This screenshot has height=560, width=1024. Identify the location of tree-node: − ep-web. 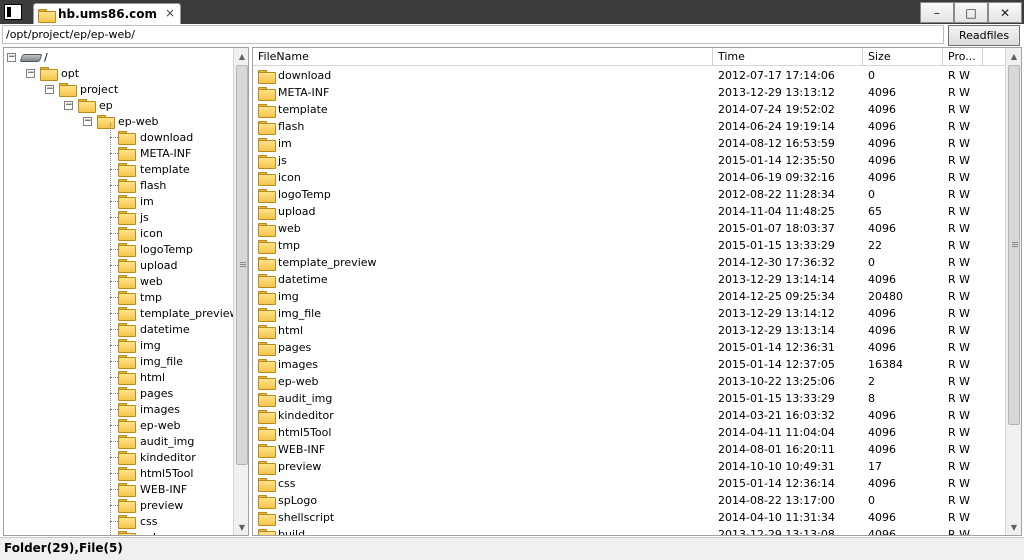
(120, 121).